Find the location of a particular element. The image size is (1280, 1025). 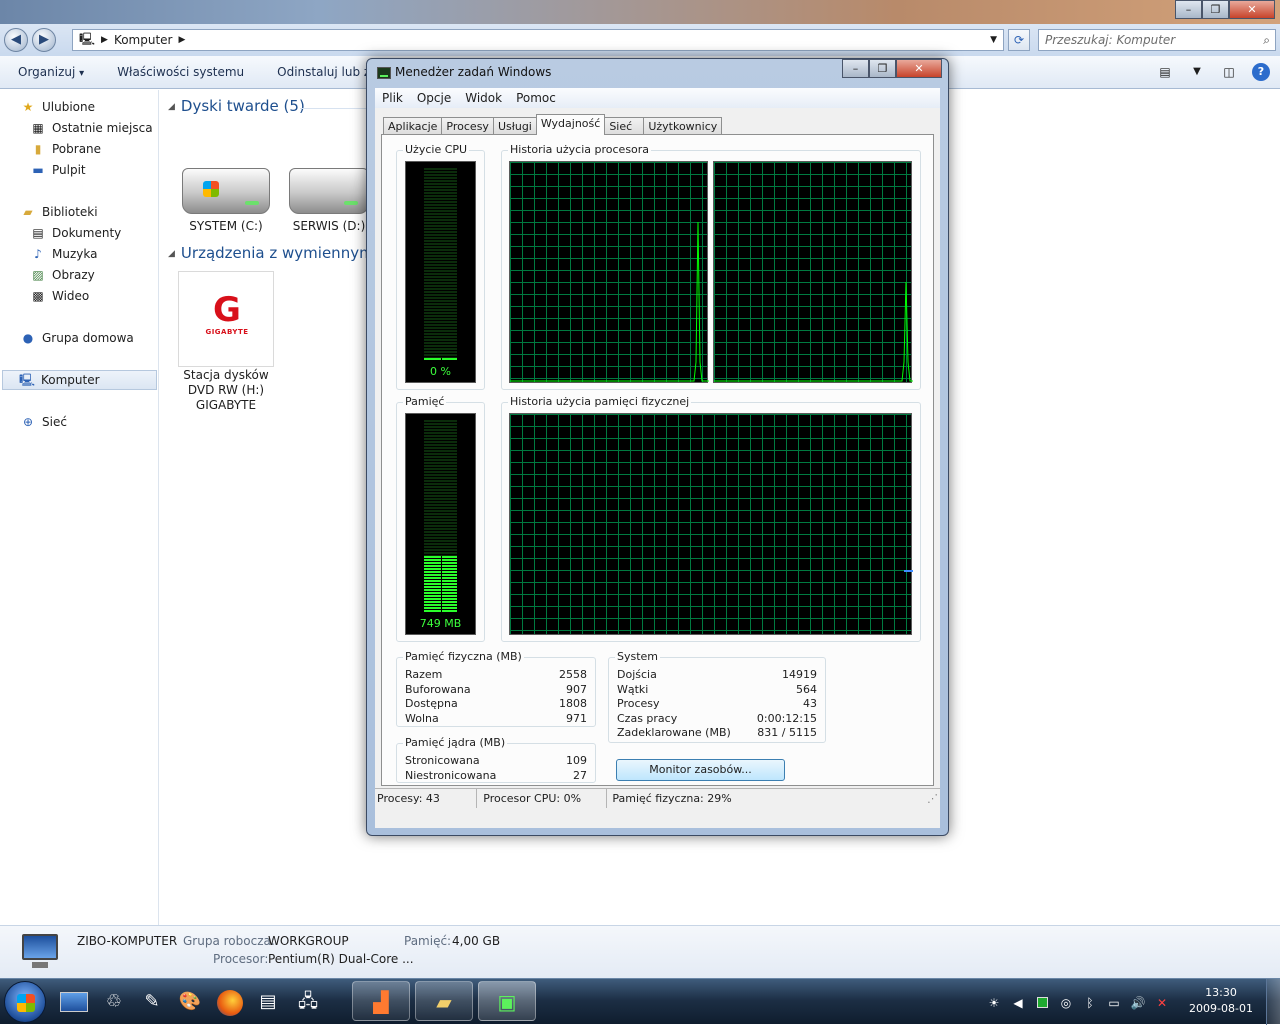

refresh-button: ⟳ is located at coordinates (1019, 40).